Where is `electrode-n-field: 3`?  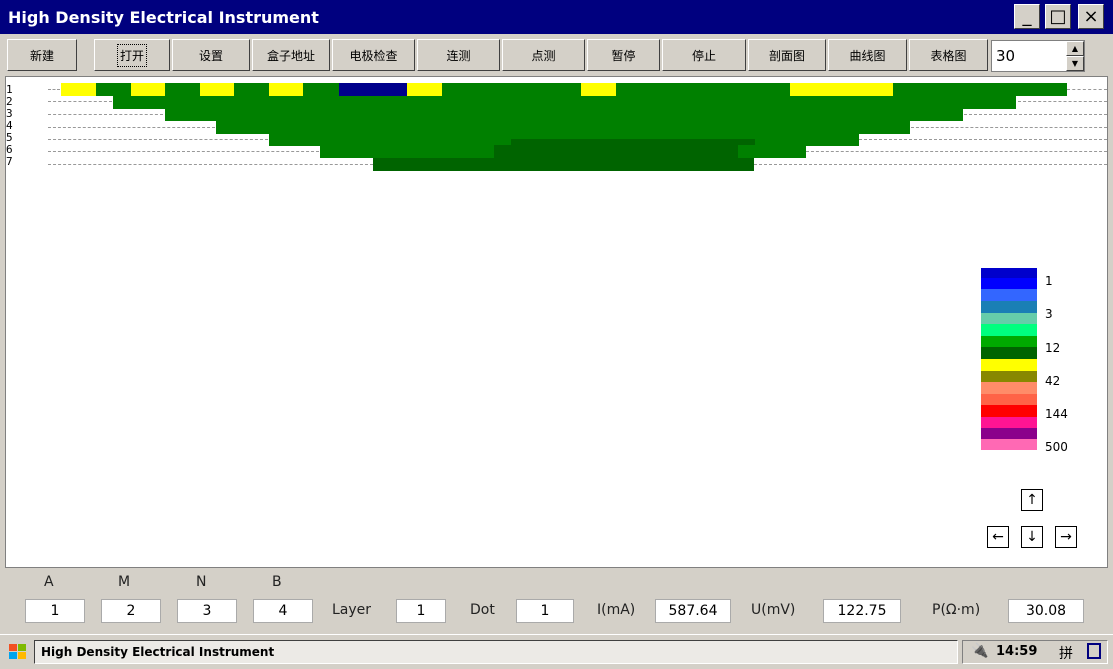 electrode-n-field: 3 is located at coordinates (207, 611).